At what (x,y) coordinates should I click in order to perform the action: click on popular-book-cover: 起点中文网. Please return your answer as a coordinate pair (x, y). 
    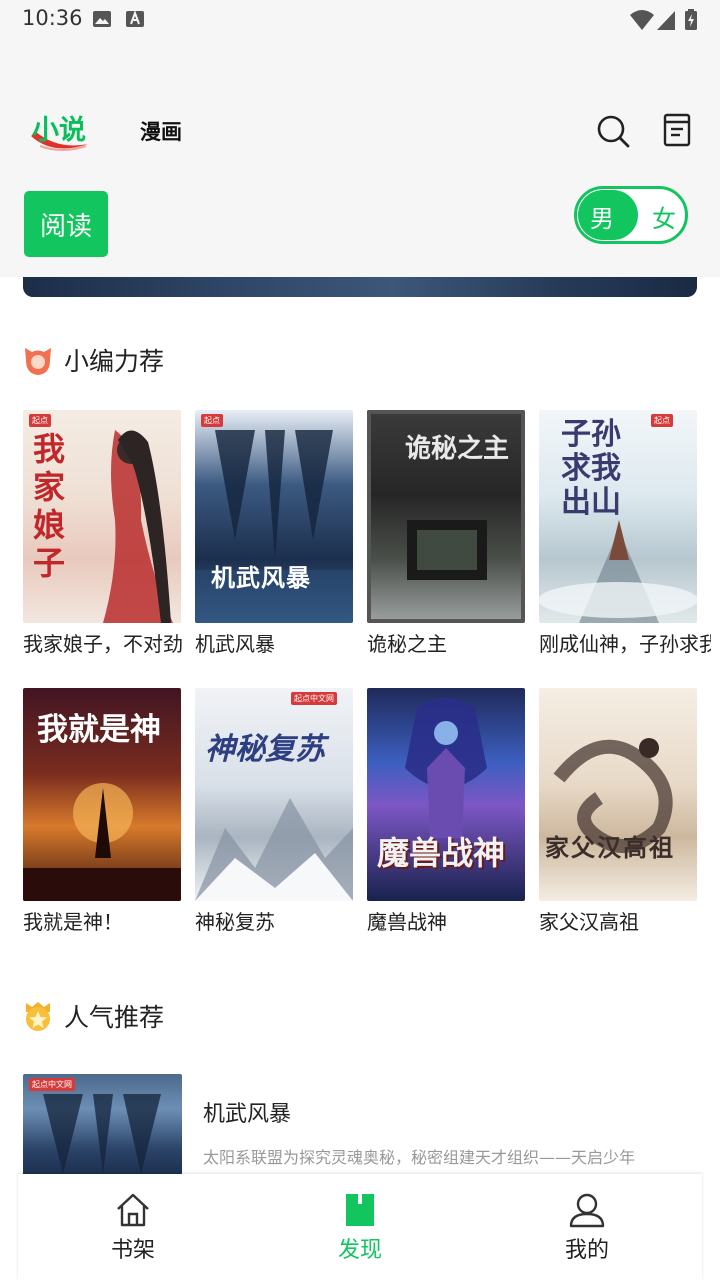
    Looking at the image, I should click on (102, 1124).